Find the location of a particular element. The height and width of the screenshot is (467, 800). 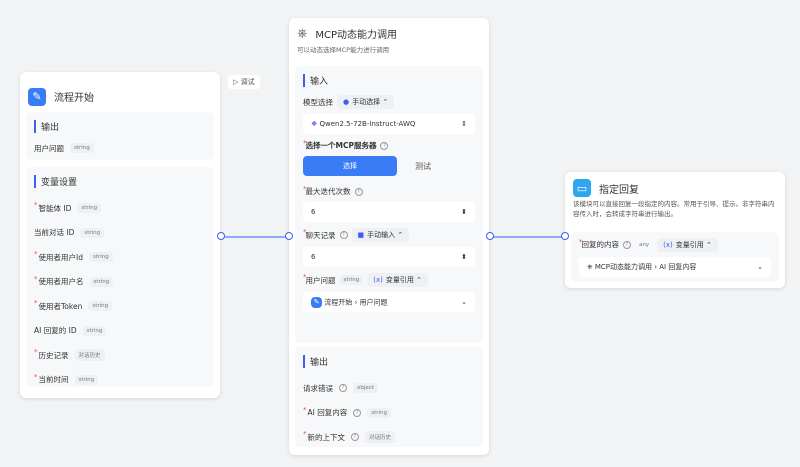

model-icon: ❖ is located at coordinates (314, 124).